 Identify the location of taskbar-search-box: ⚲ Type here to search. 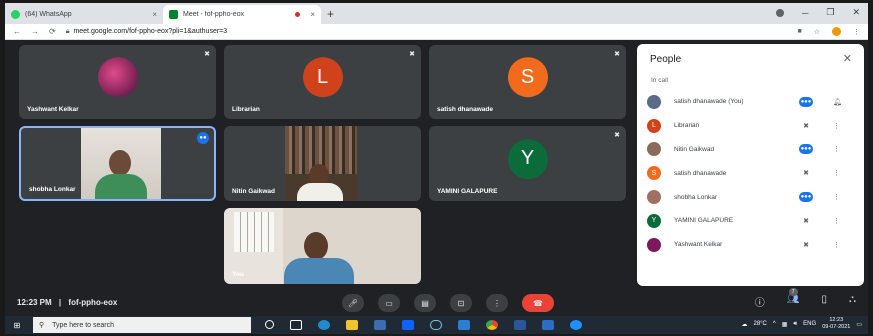
(142, 325).